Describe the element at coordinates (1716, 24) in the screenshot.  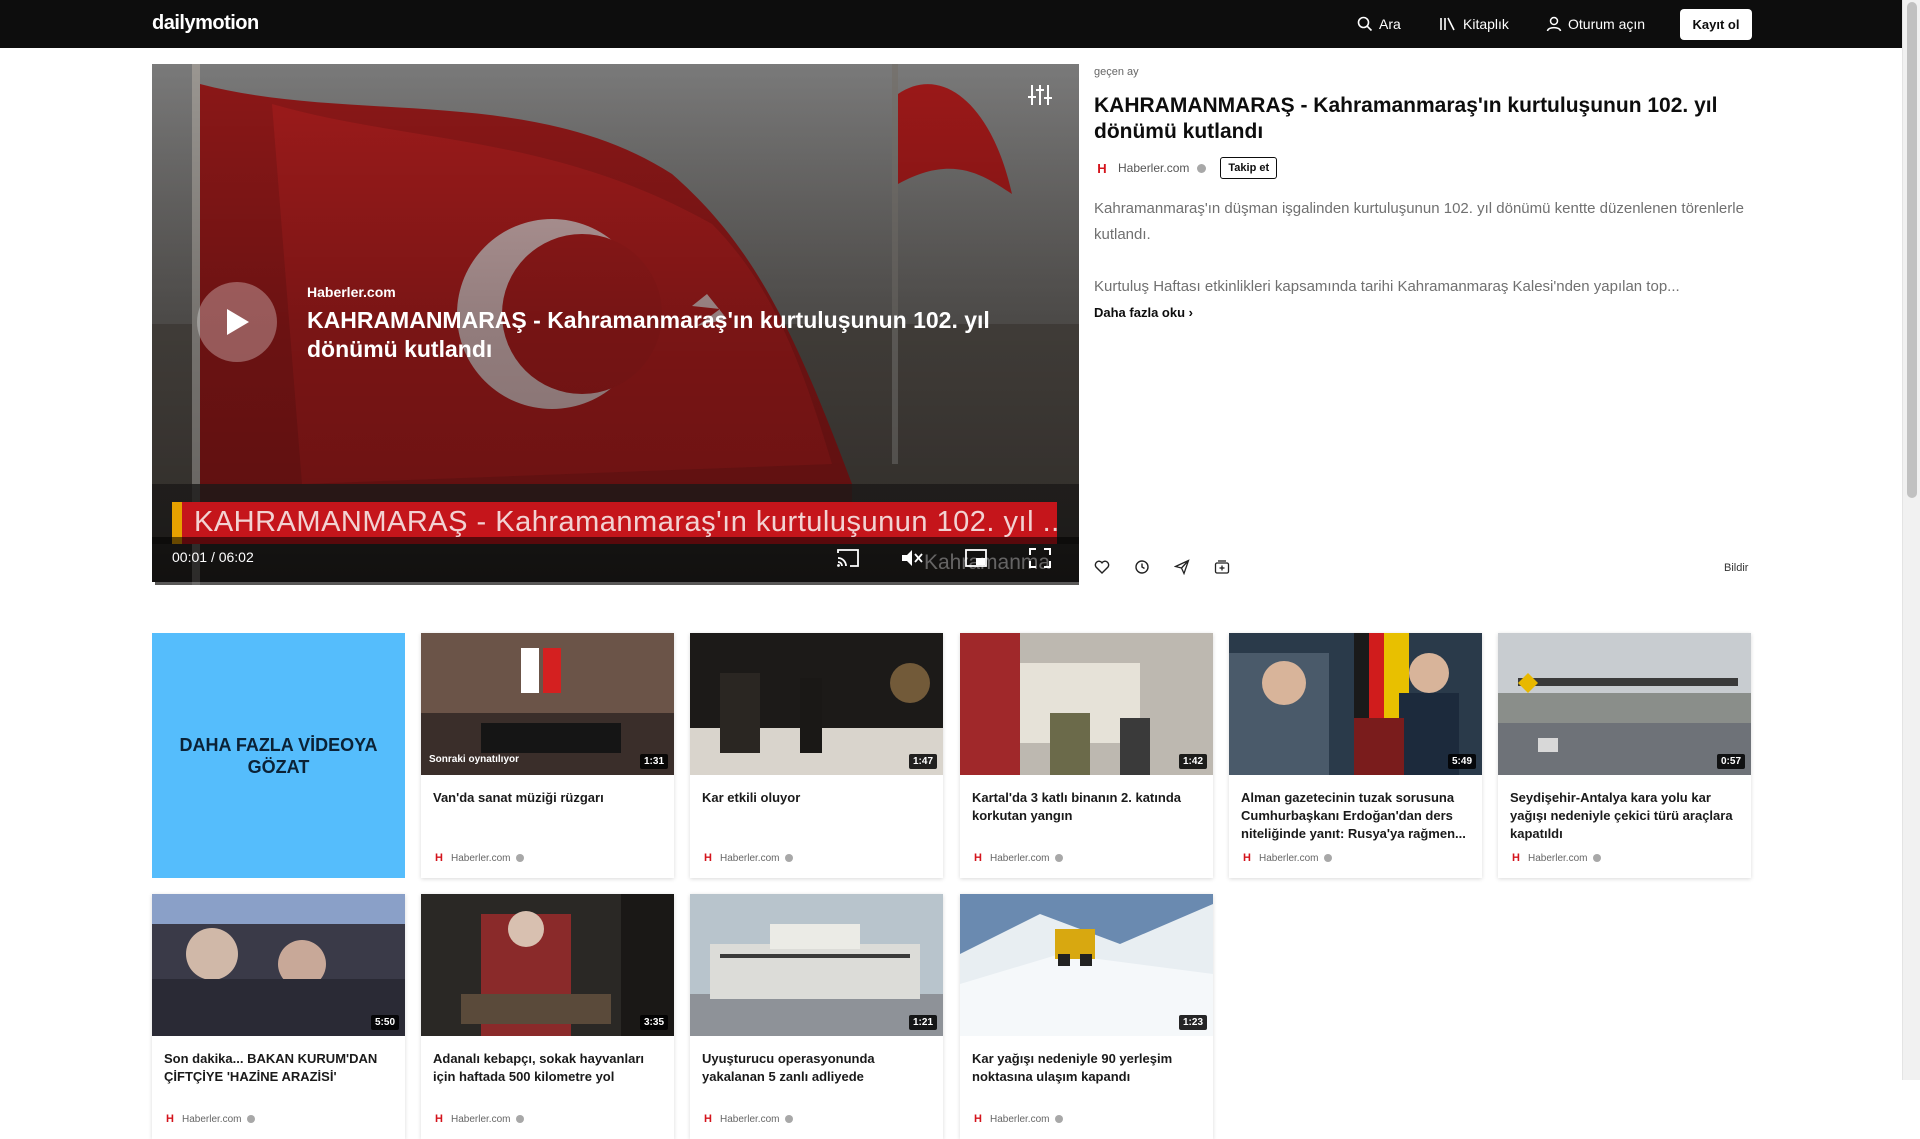
I see `signup-button: Kayıt ol` at that location.